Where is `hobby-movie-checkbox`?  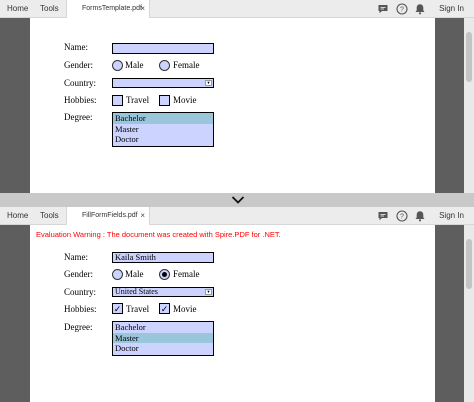
hobby-movie-checkbox is located at coordinates (164, 100).